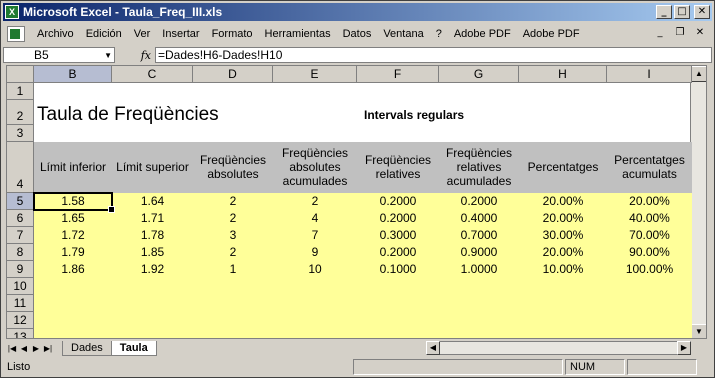  I want to click on data-cell: 9, so click(315, 252).